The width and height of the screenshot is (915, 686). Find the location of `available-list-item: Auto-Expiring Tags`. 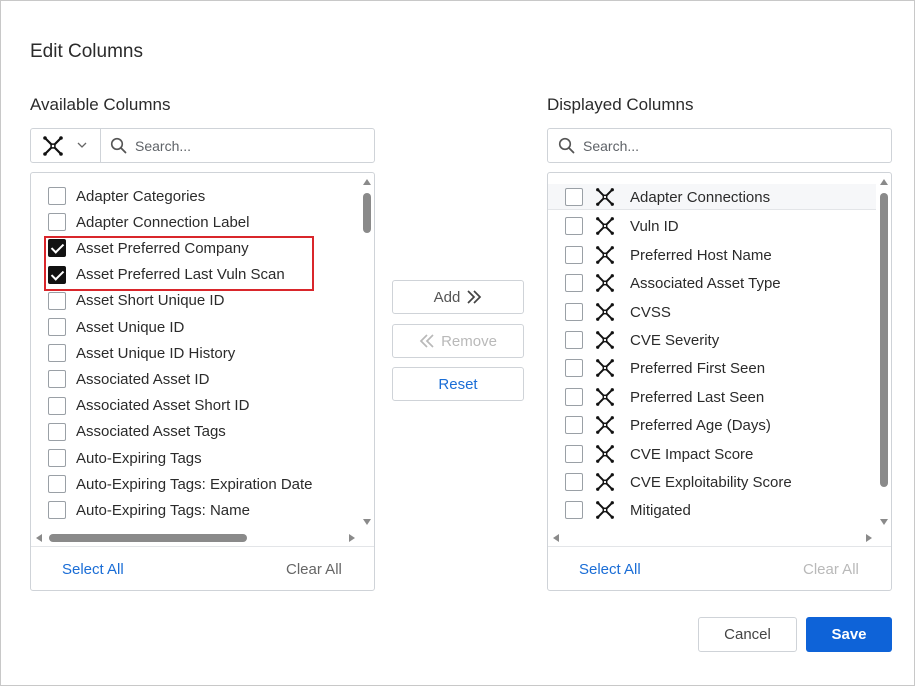

available-list-item: Auto-Expiring Tags is located at coordinates (125, 458).